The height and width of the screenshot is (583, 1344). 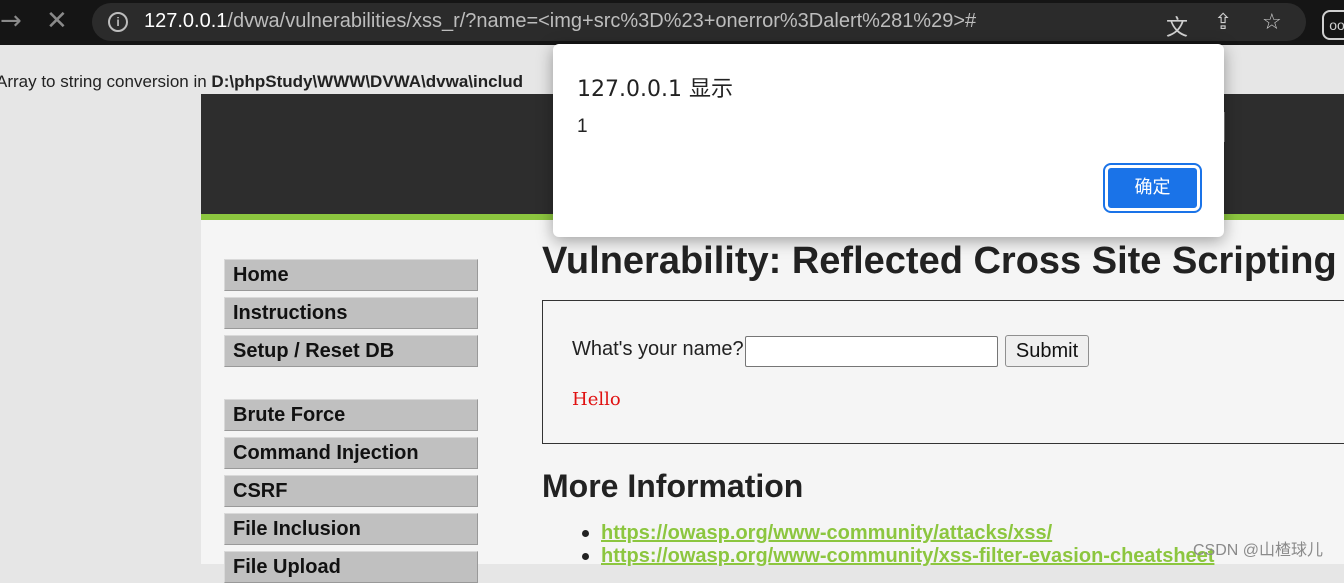 What do you see at coordinates (314, 351) in the screenshot?
I see `sidebar-item-label: Setup / Reset DB` at bounding box center [314, 351].